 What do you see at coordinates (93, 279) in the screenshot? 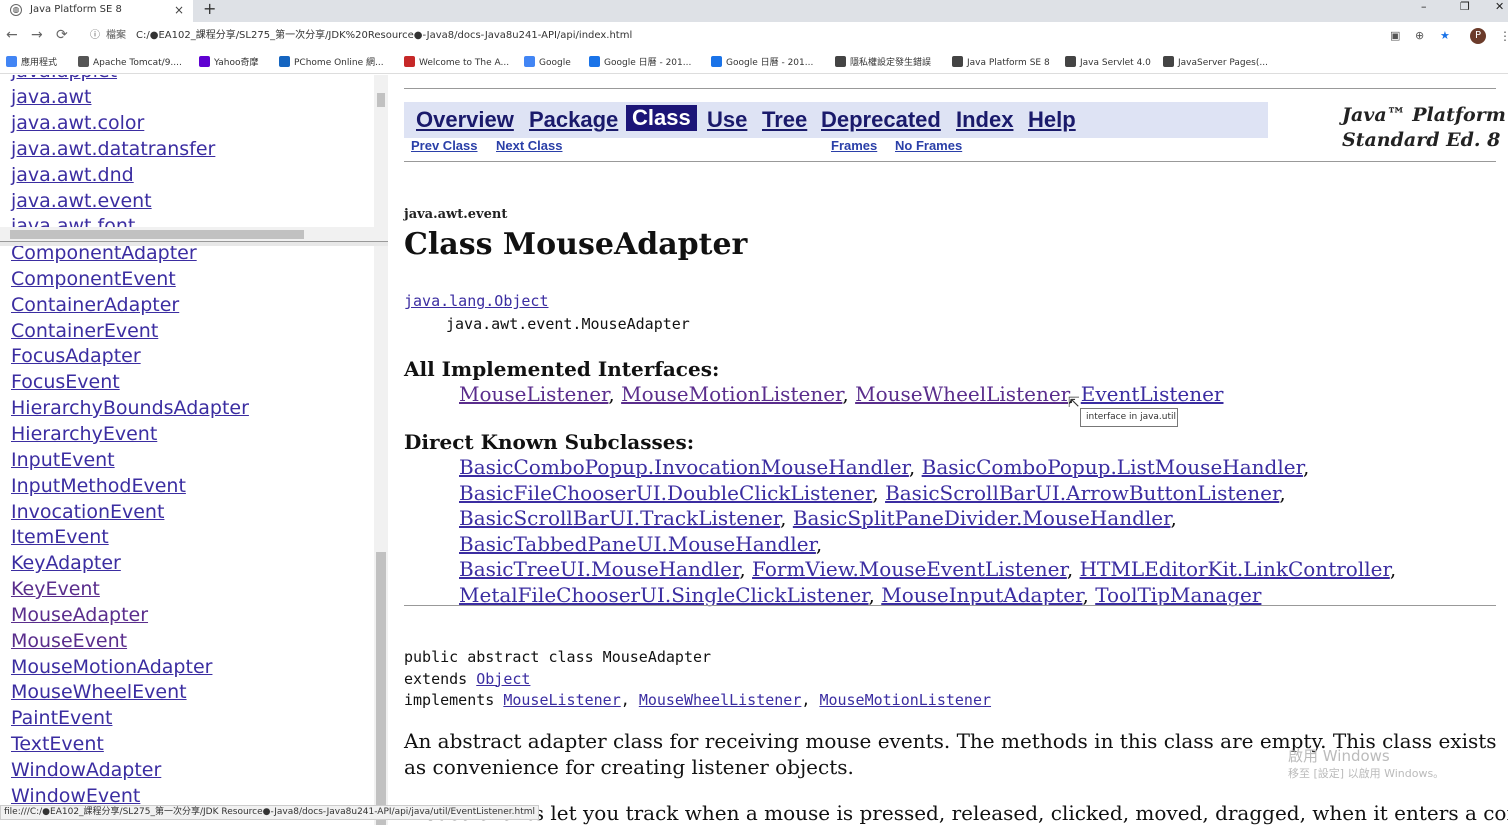
I see `class-link: ComponentEvent` at bounding box center [93, 279].